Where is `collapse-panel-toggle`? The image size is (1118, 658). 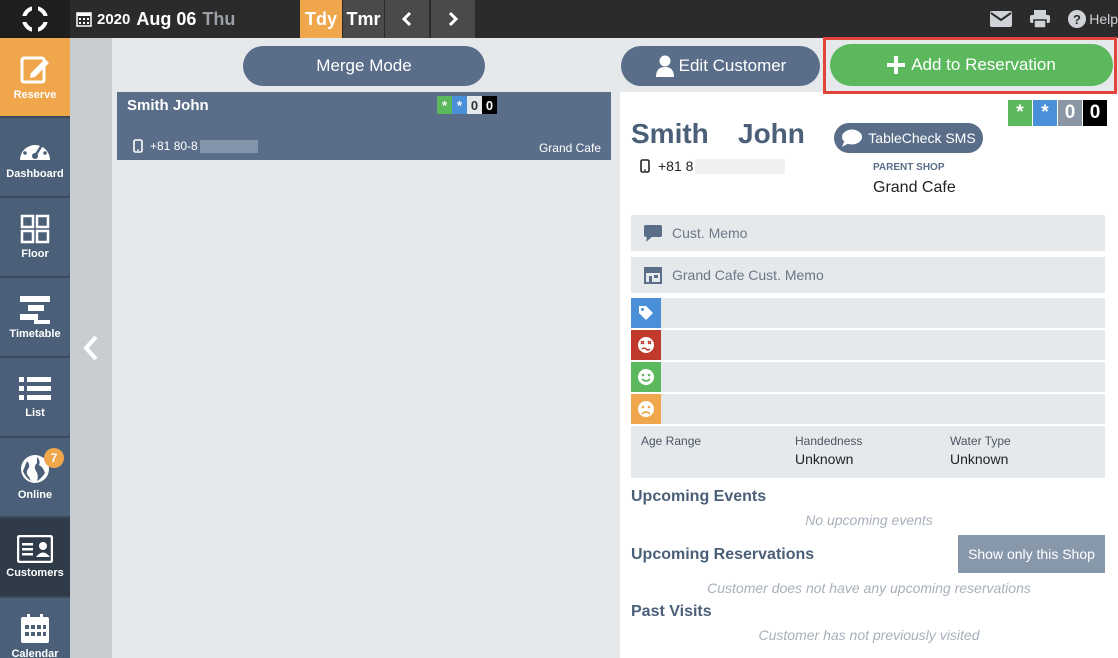
collapse-panel-toggle is located at coordinates (91, 348).